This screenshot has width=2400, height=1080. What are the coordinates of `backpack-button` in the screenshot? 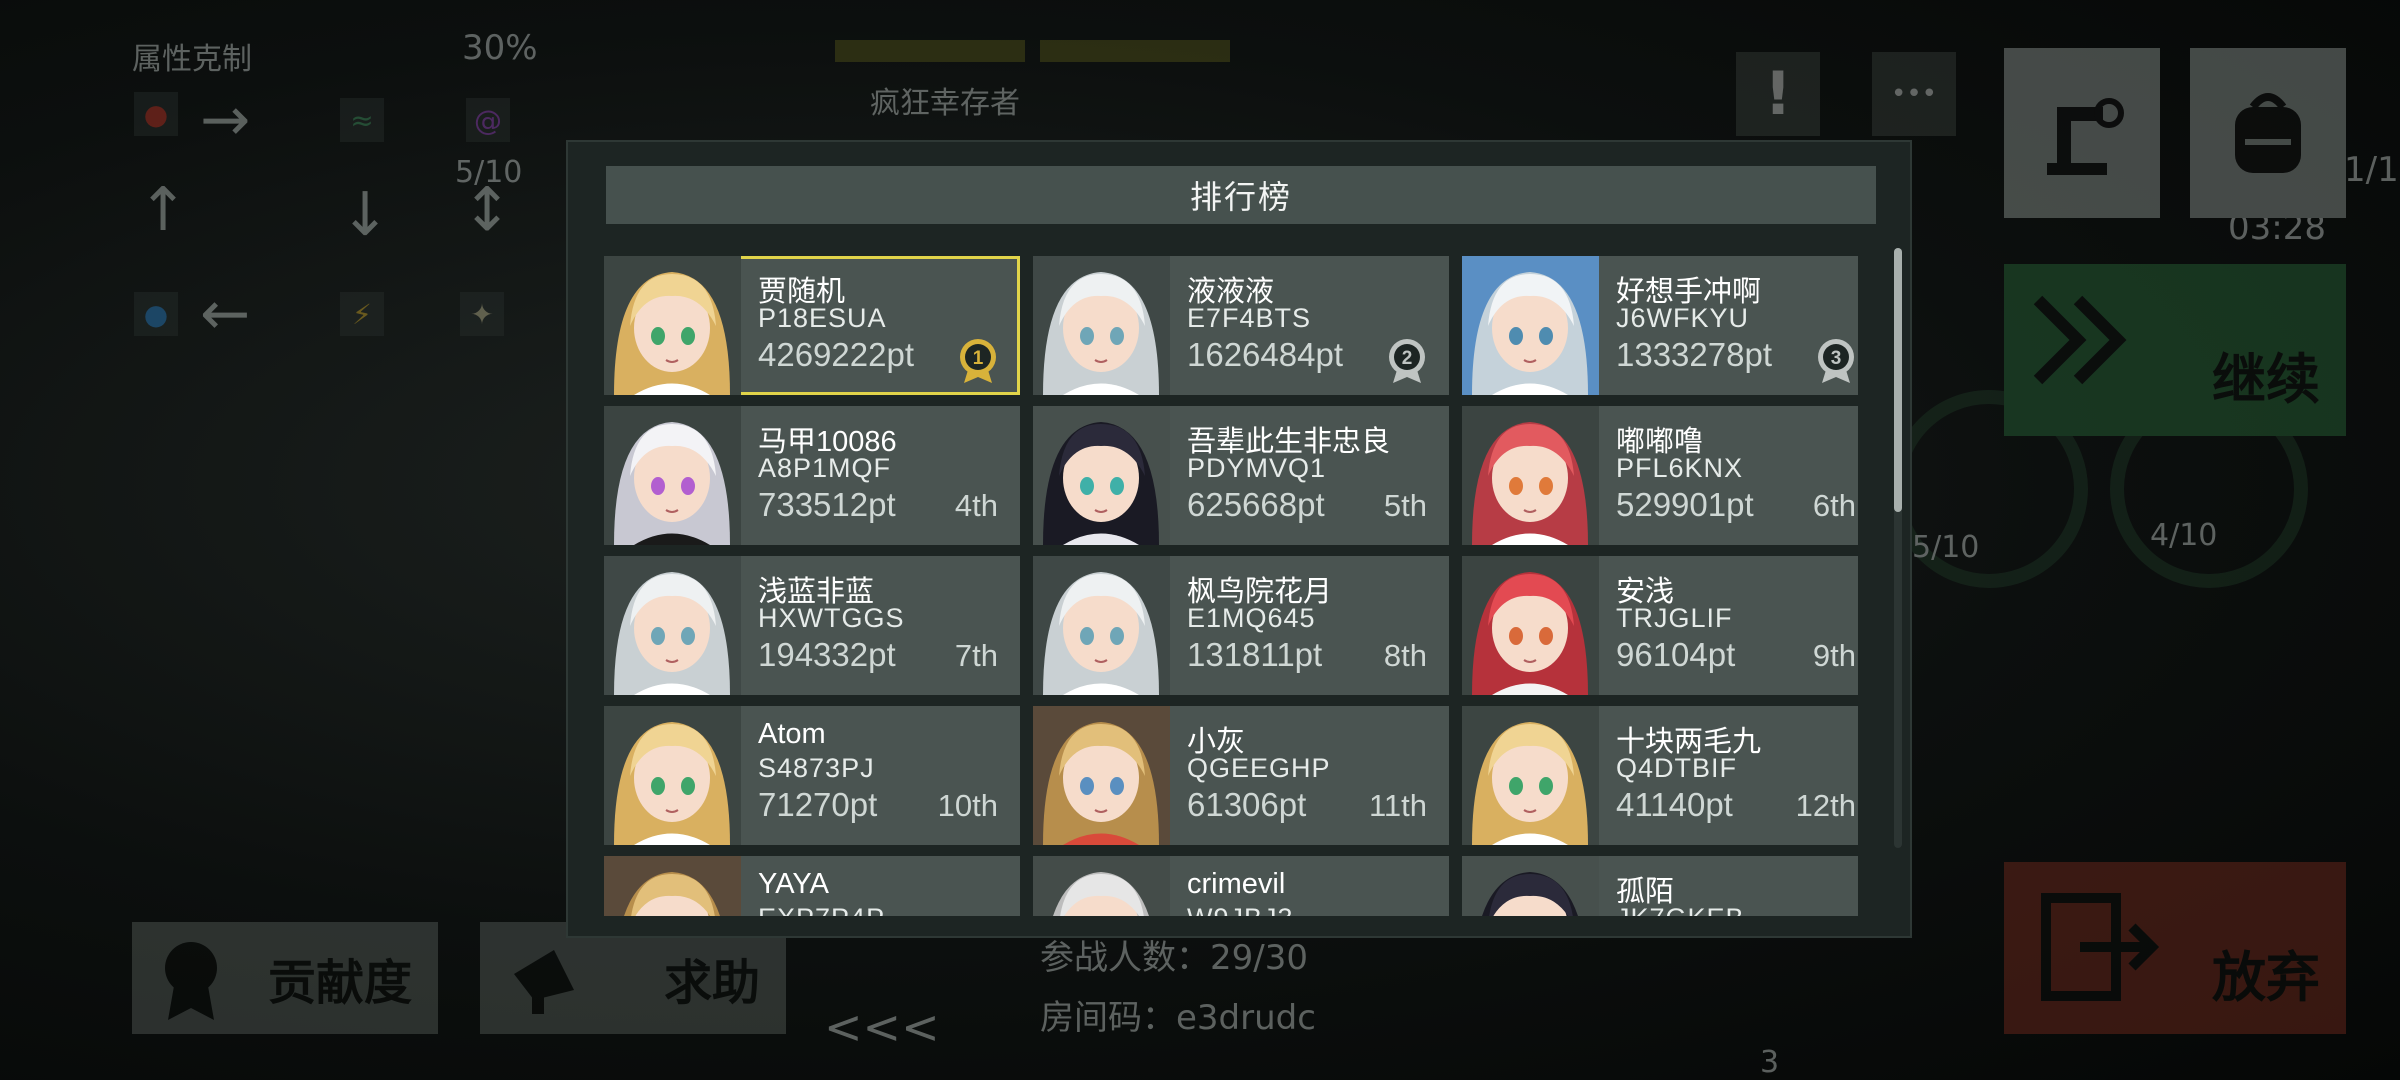 It's located at (2268, 133).